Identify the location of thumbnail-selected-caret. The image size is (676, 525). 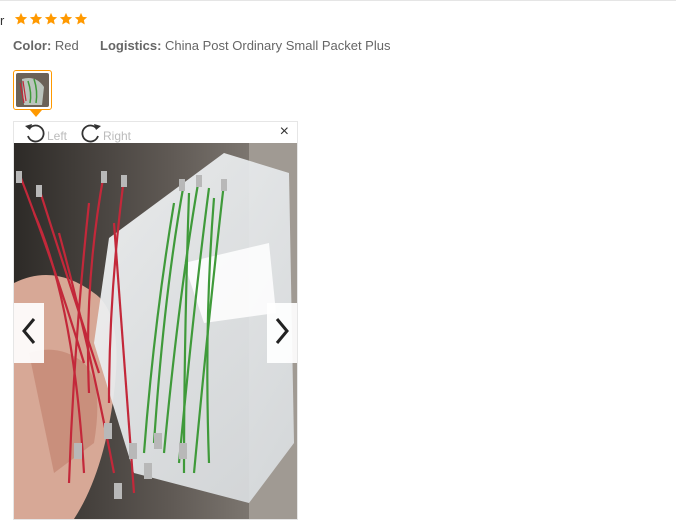
(36, 113).